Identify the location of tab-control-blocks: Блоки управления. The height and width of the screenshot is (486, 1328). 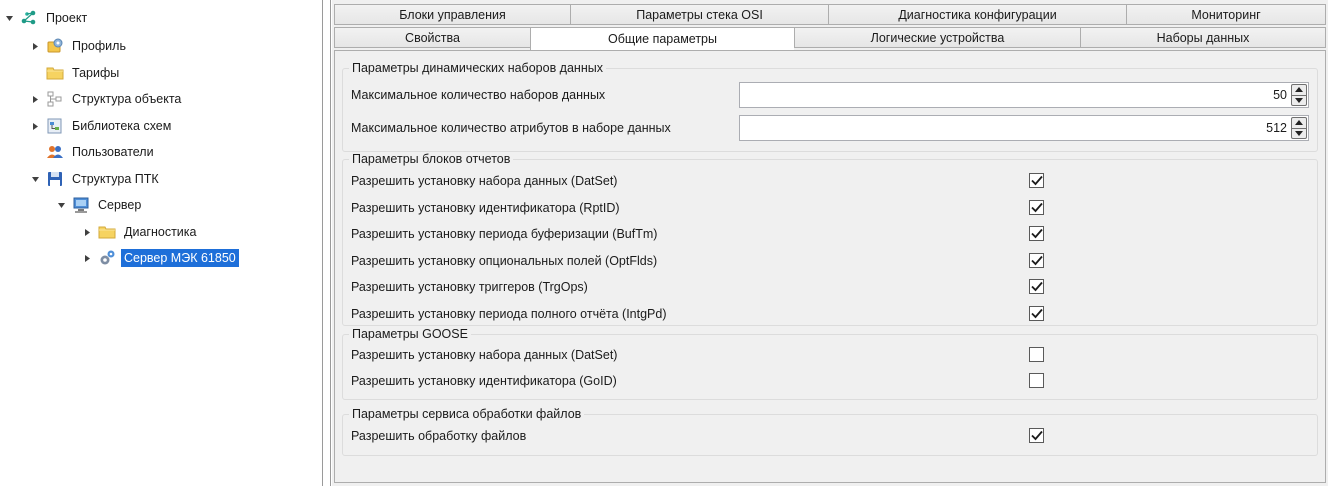
(452, 14).